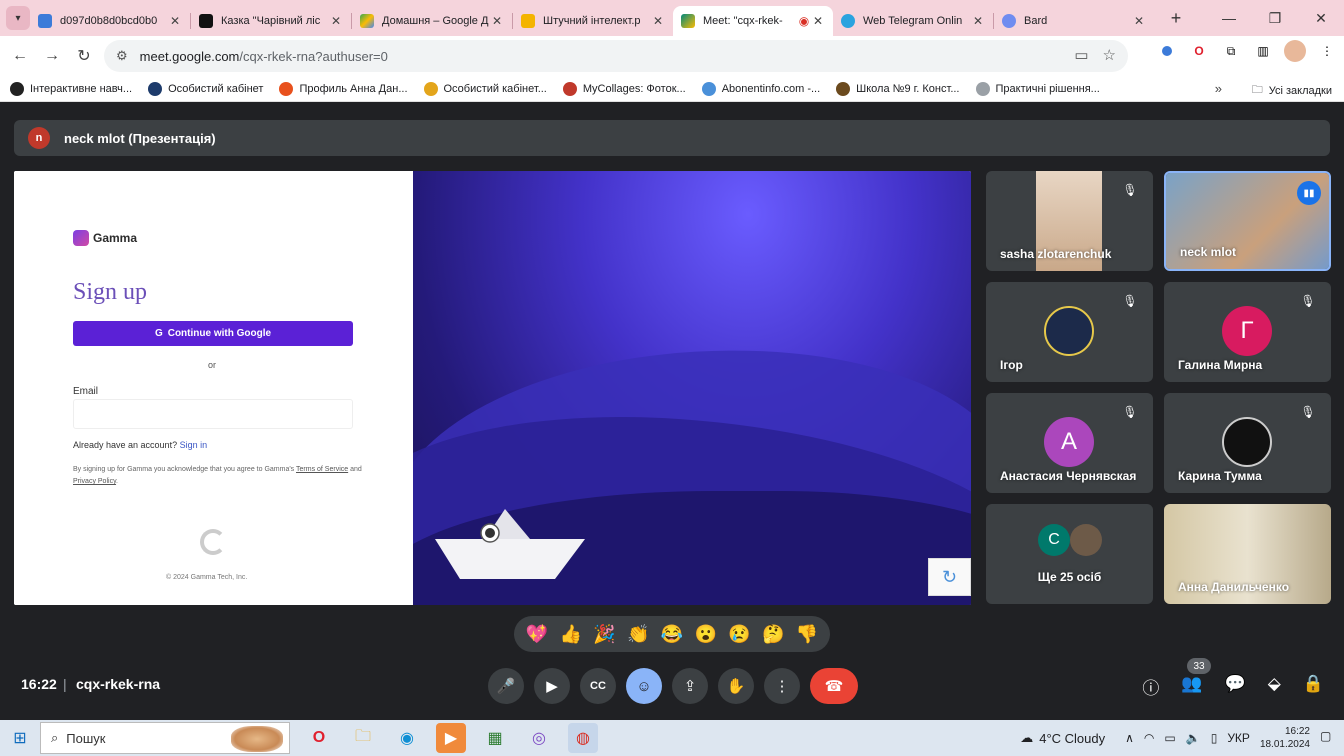  Describe the element at coordinates (363, 738) in the screenshot. I see `file-explorer-icon: 🗀` at that location.